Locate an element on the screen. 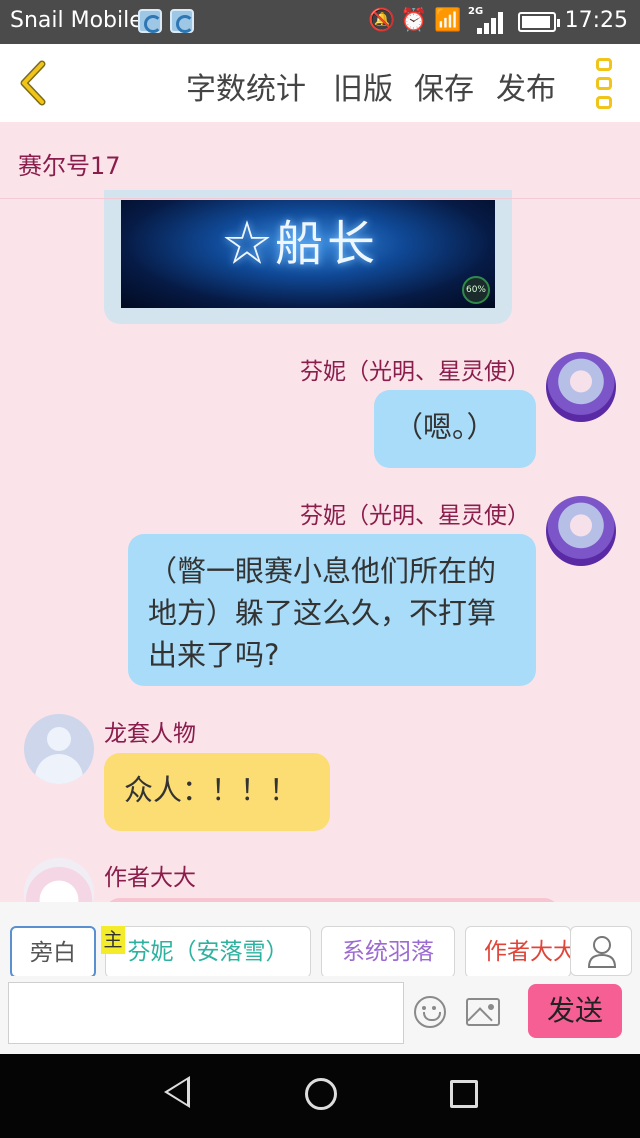 The width and height of the screenshot is (640, 1138). message-bubble: （嗯。） is located at coordinates (455, 429).